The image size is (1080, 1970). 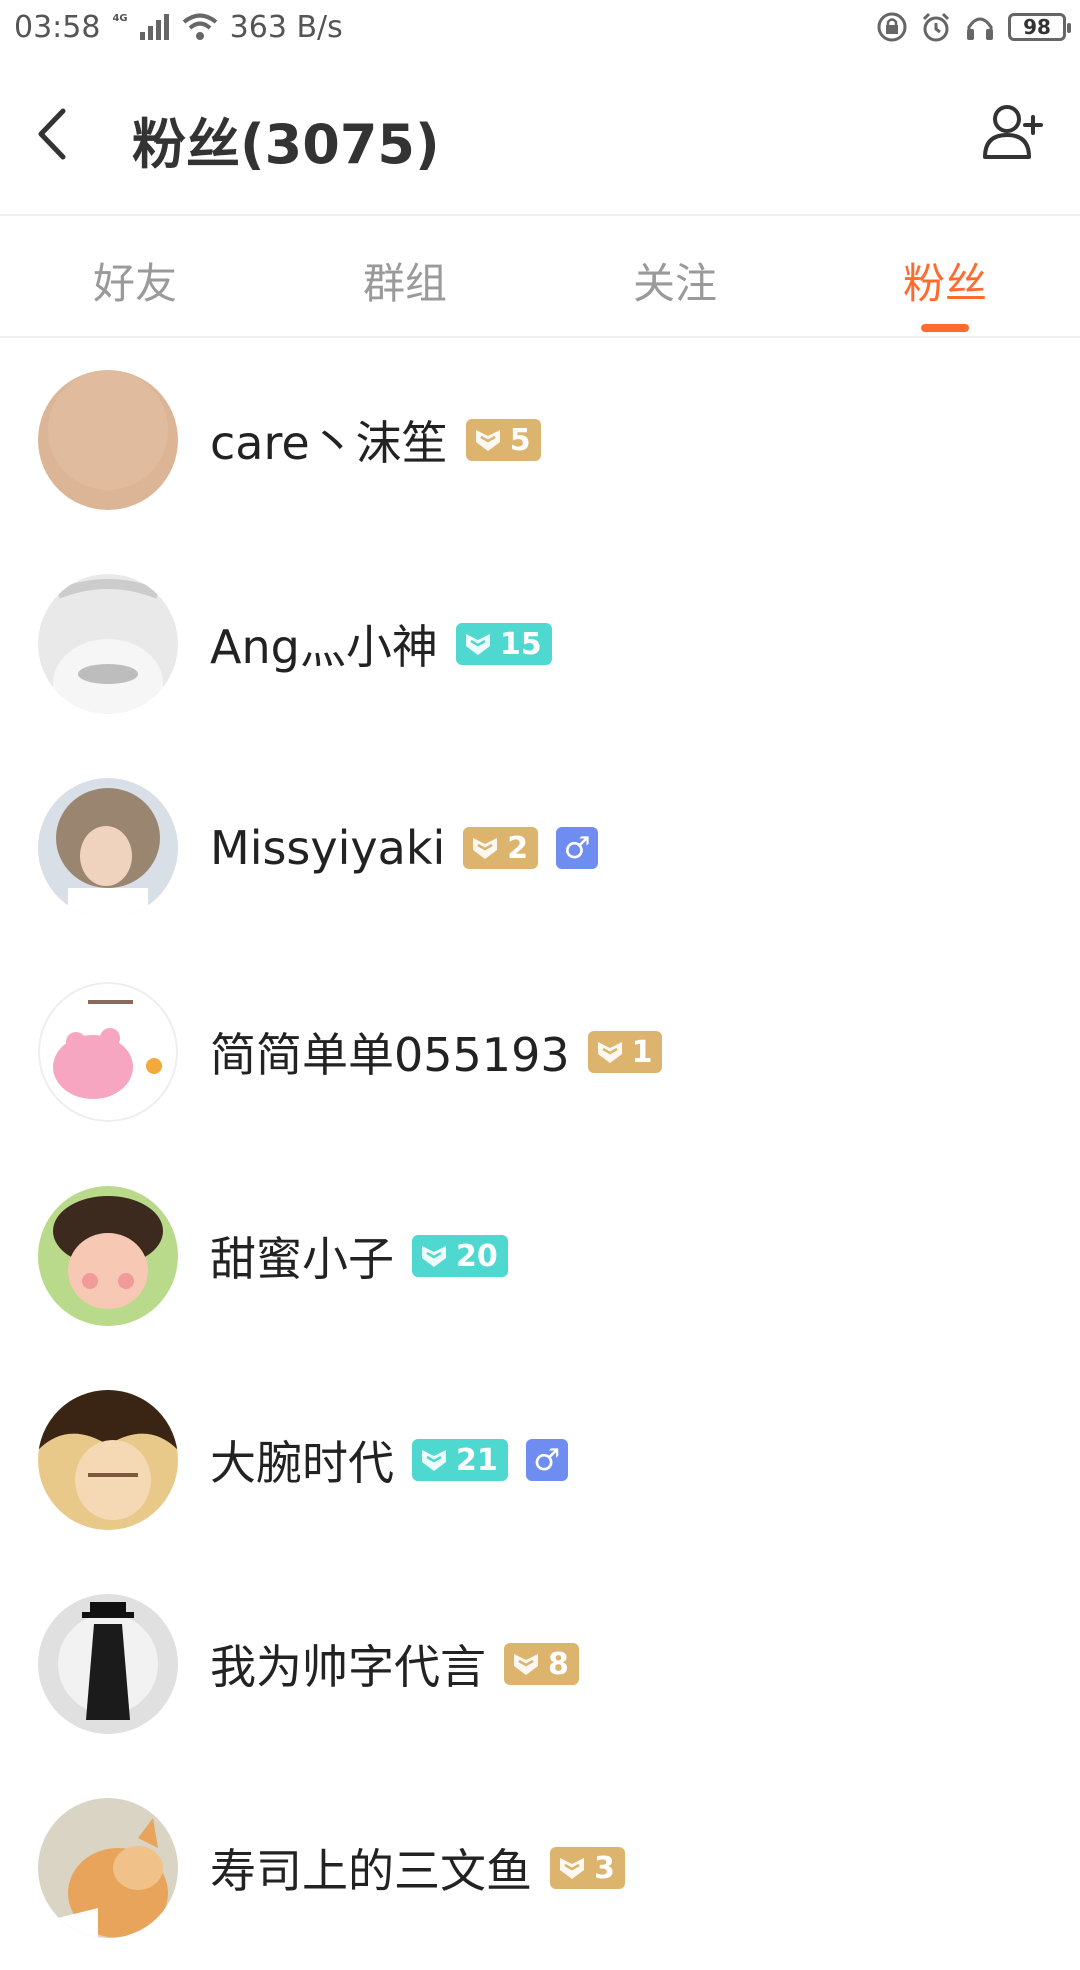 I want to click on back-button, so click(x=53, y=136).